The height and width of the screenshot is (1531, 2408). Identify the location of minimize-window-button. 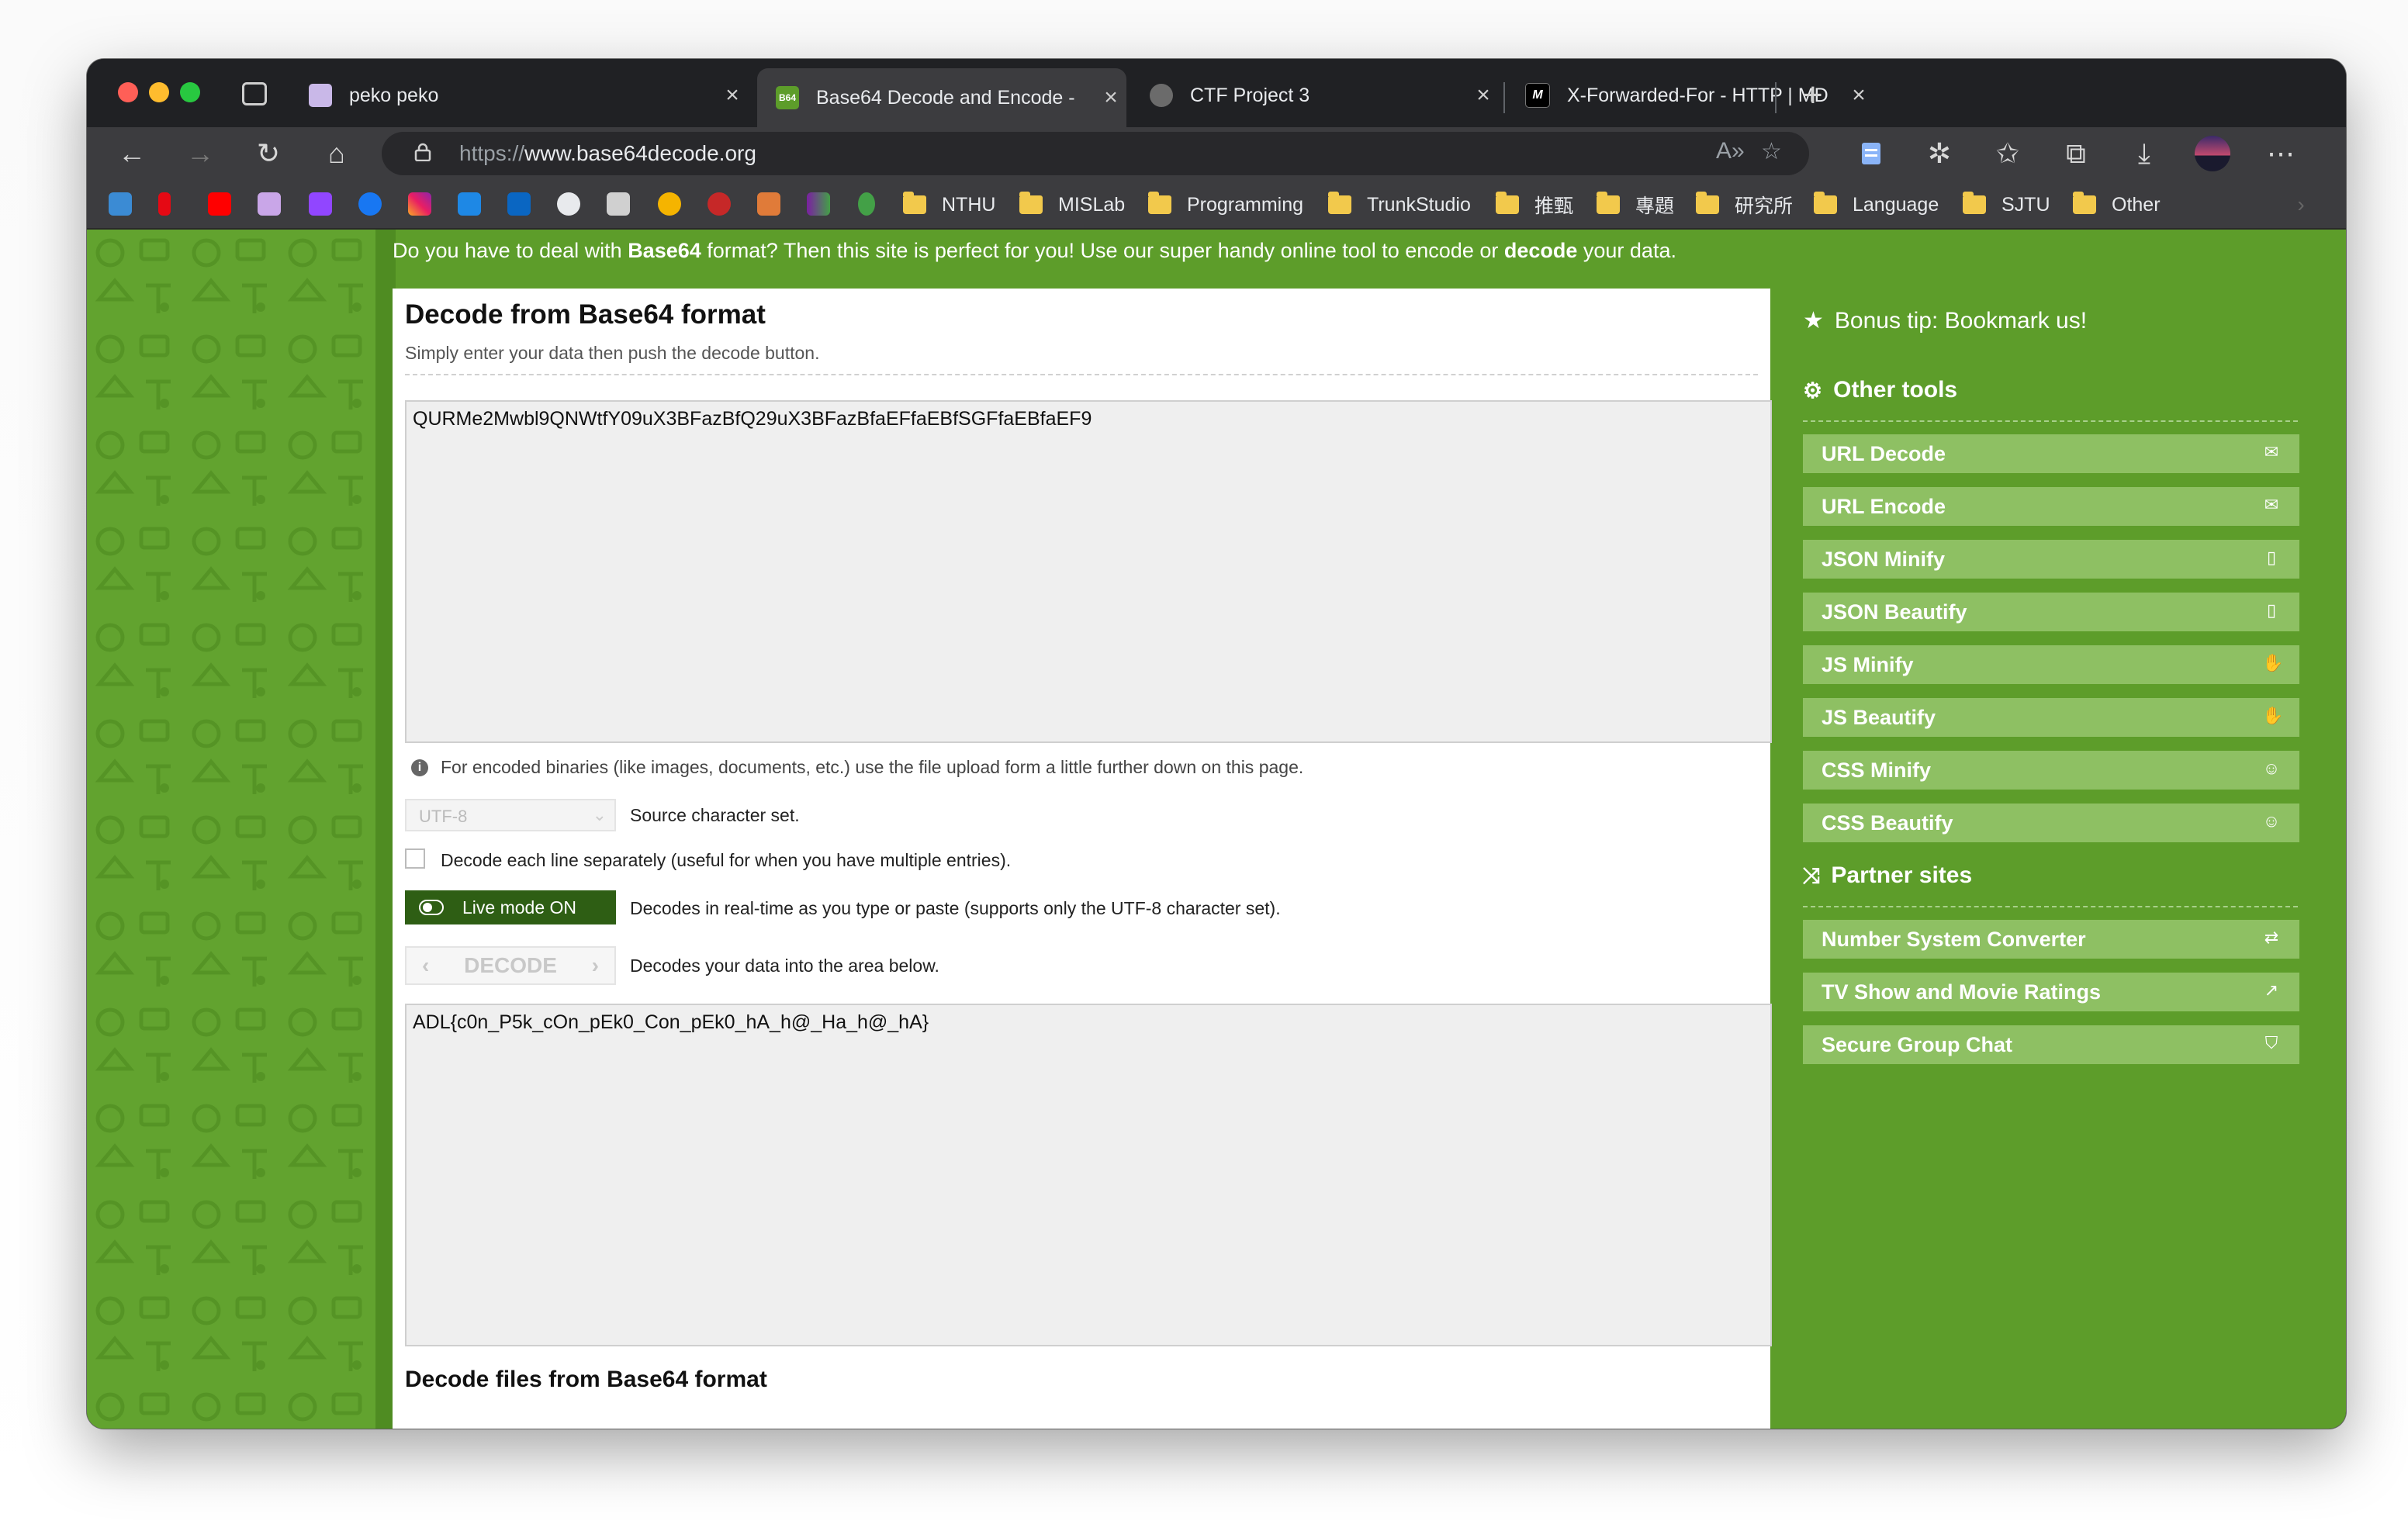
(159, 92).